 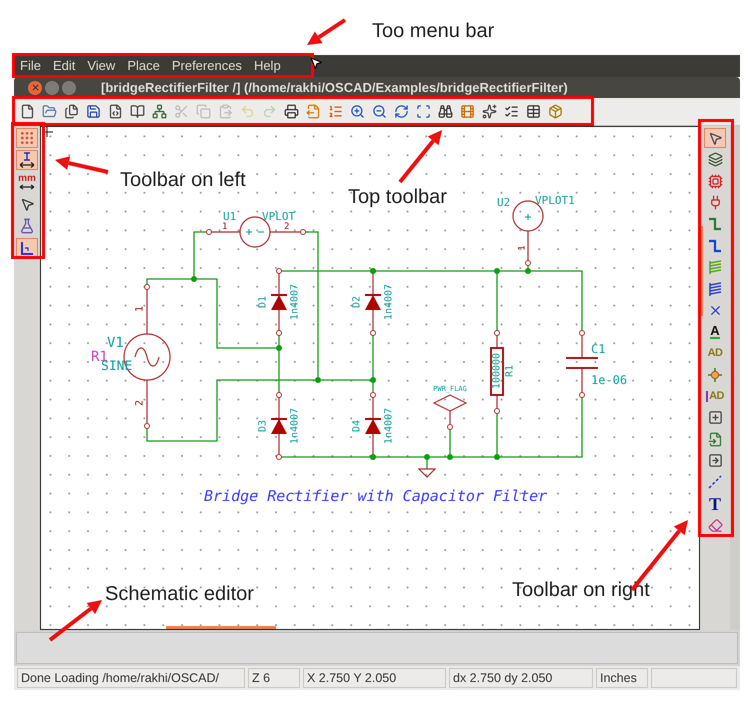 I want to click on book-icon, so click(x=137, y=111).